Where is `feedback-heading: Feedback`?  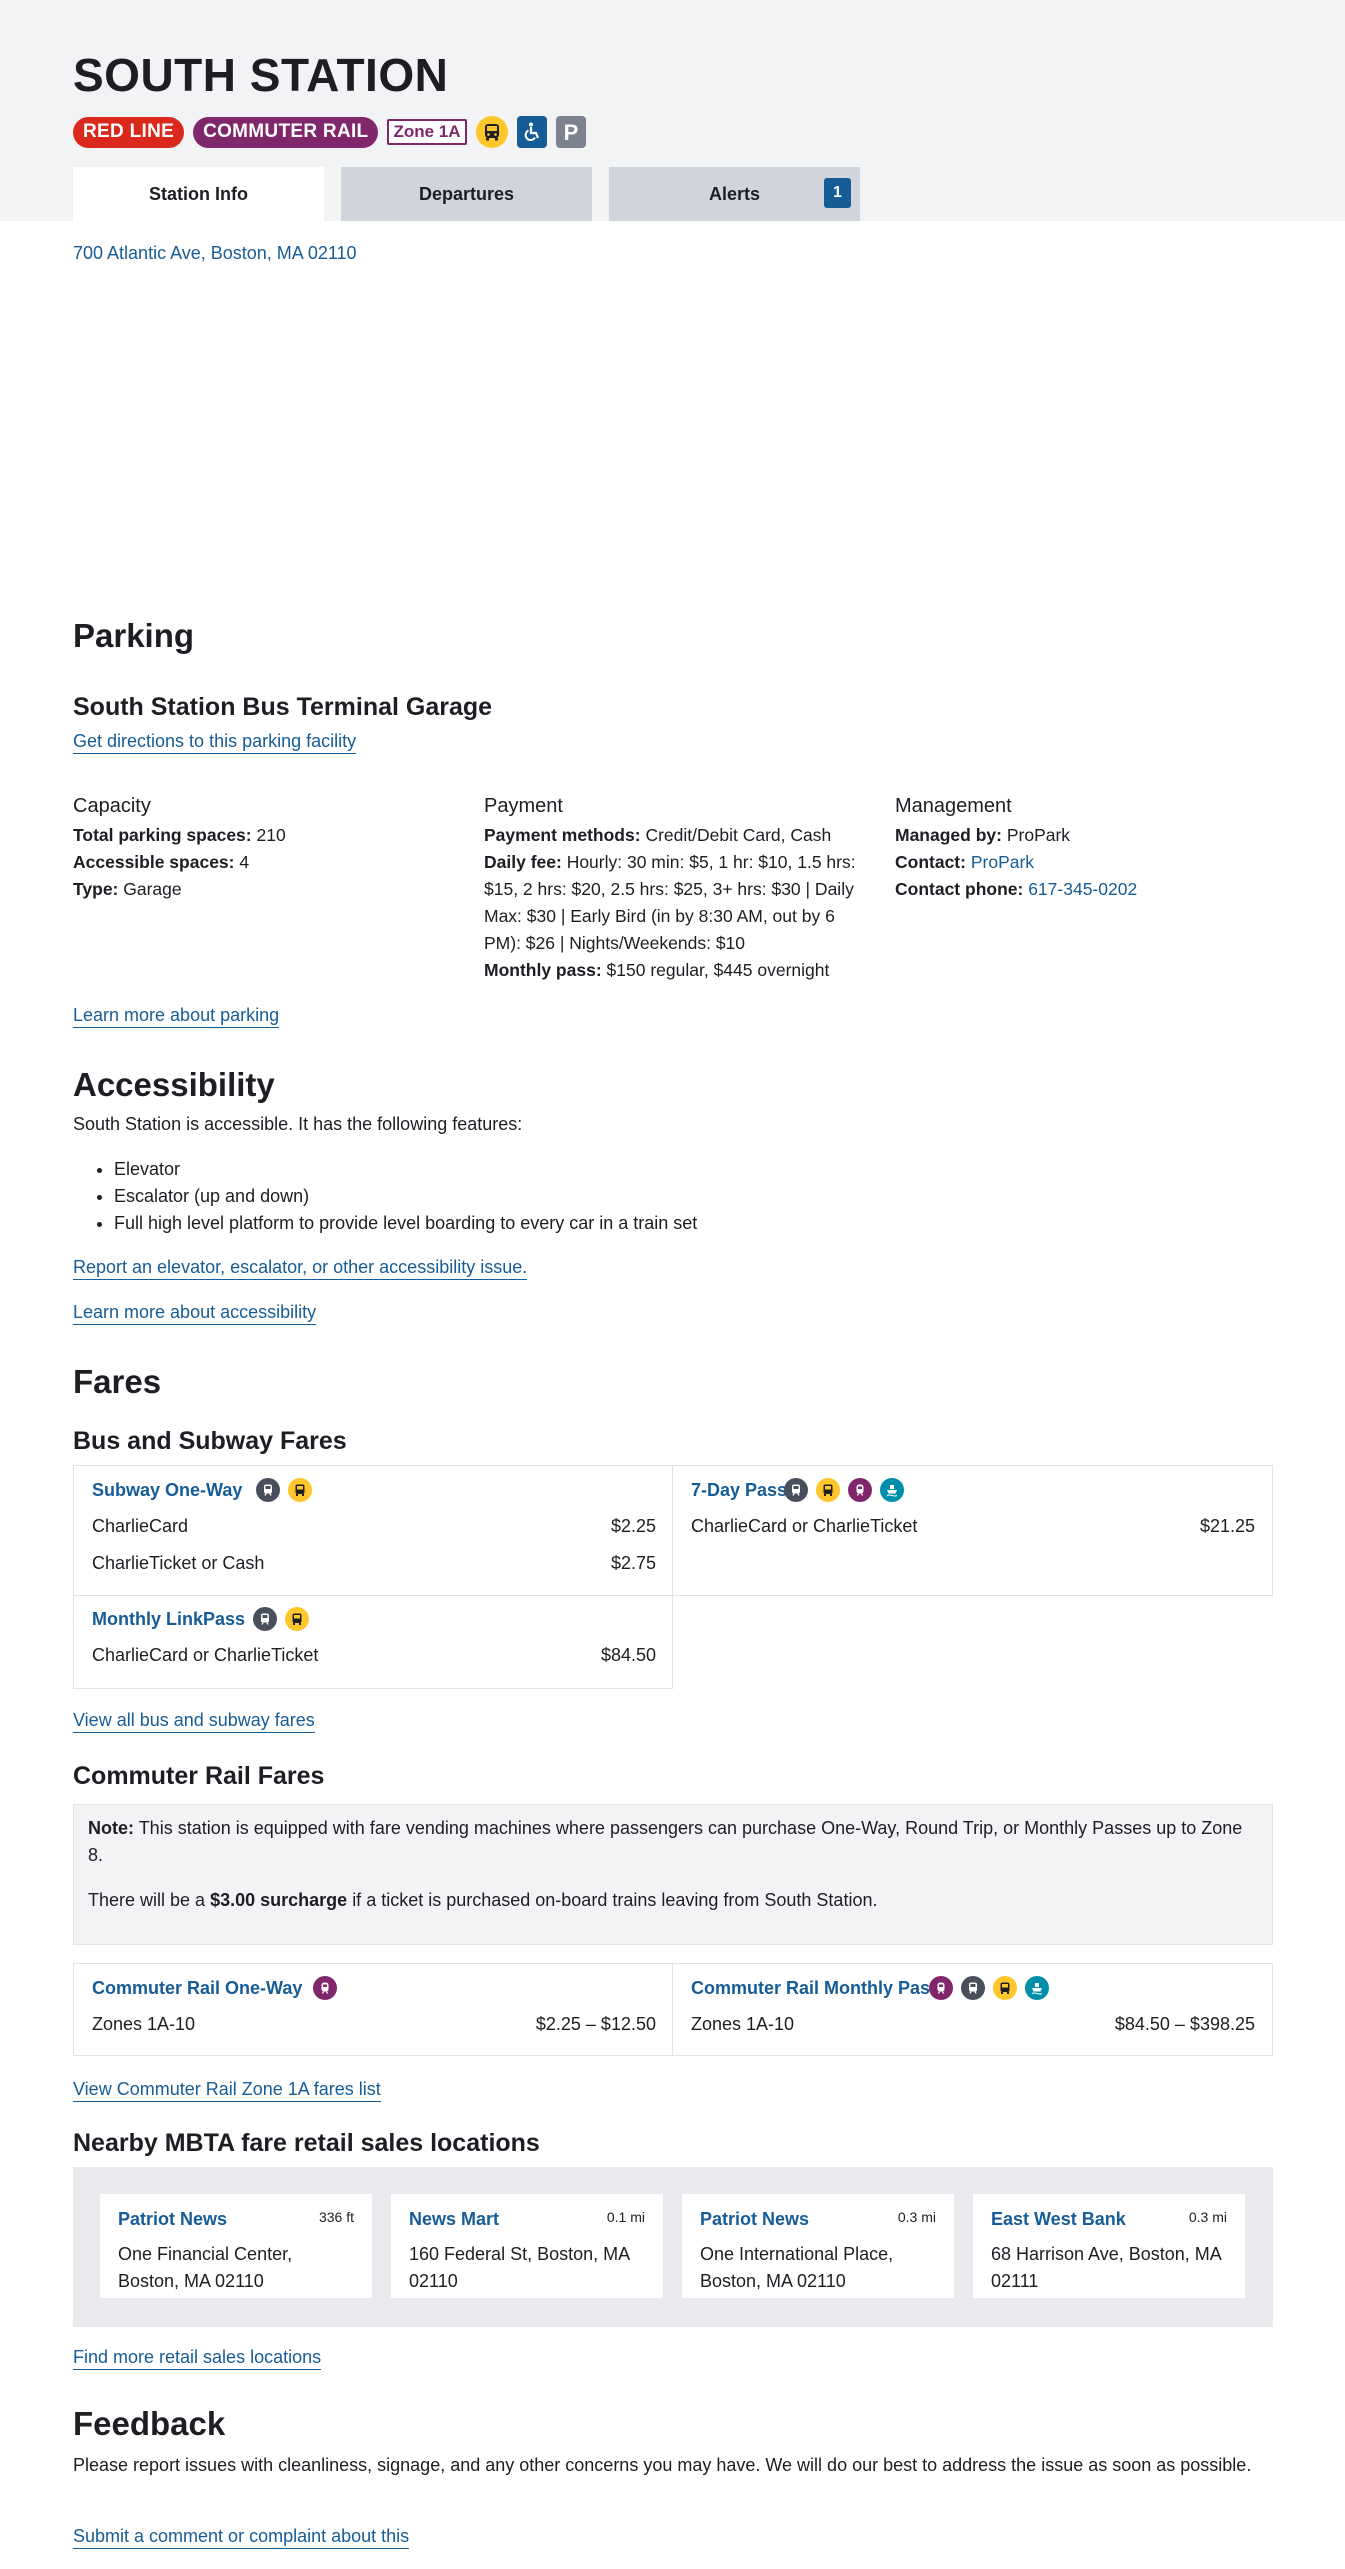
feedback-heading: Feedback is located at coordinates (149, 2423).